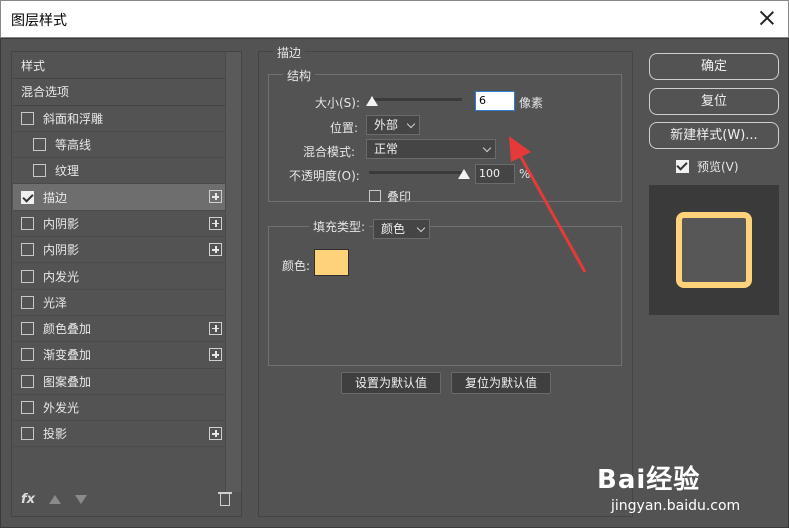  Describe the element at coordinates (55, 197) in the screenshot. I see `list-item-label: 描边` at that location.